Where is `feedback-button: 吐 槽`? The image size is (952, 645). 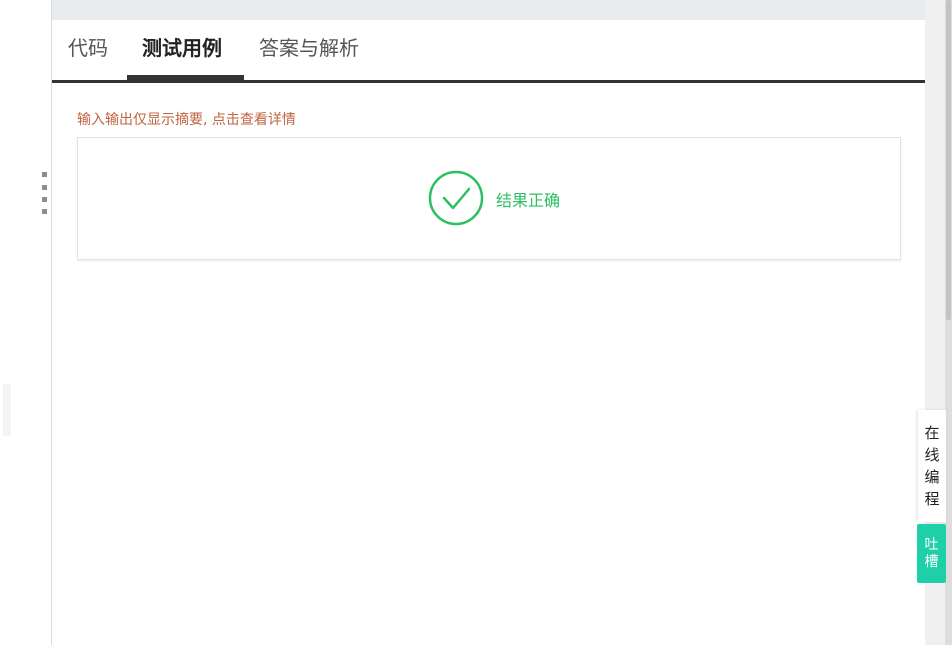
feedback-button: 吐 槽 is located at coordinates (931, 553).